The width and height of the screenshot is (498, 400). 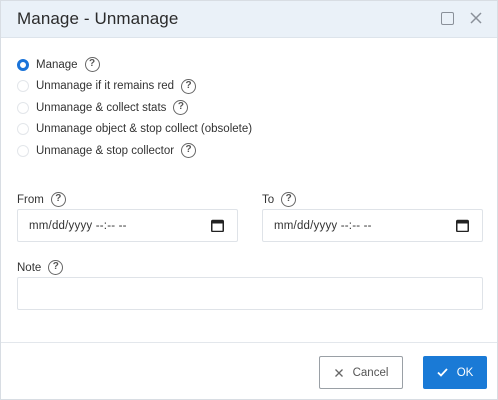 What do you see at coordinates (105, 86) in the screenshot?
I see `option-label: Unmanage if it remains red` at bounding box center [105, 86].